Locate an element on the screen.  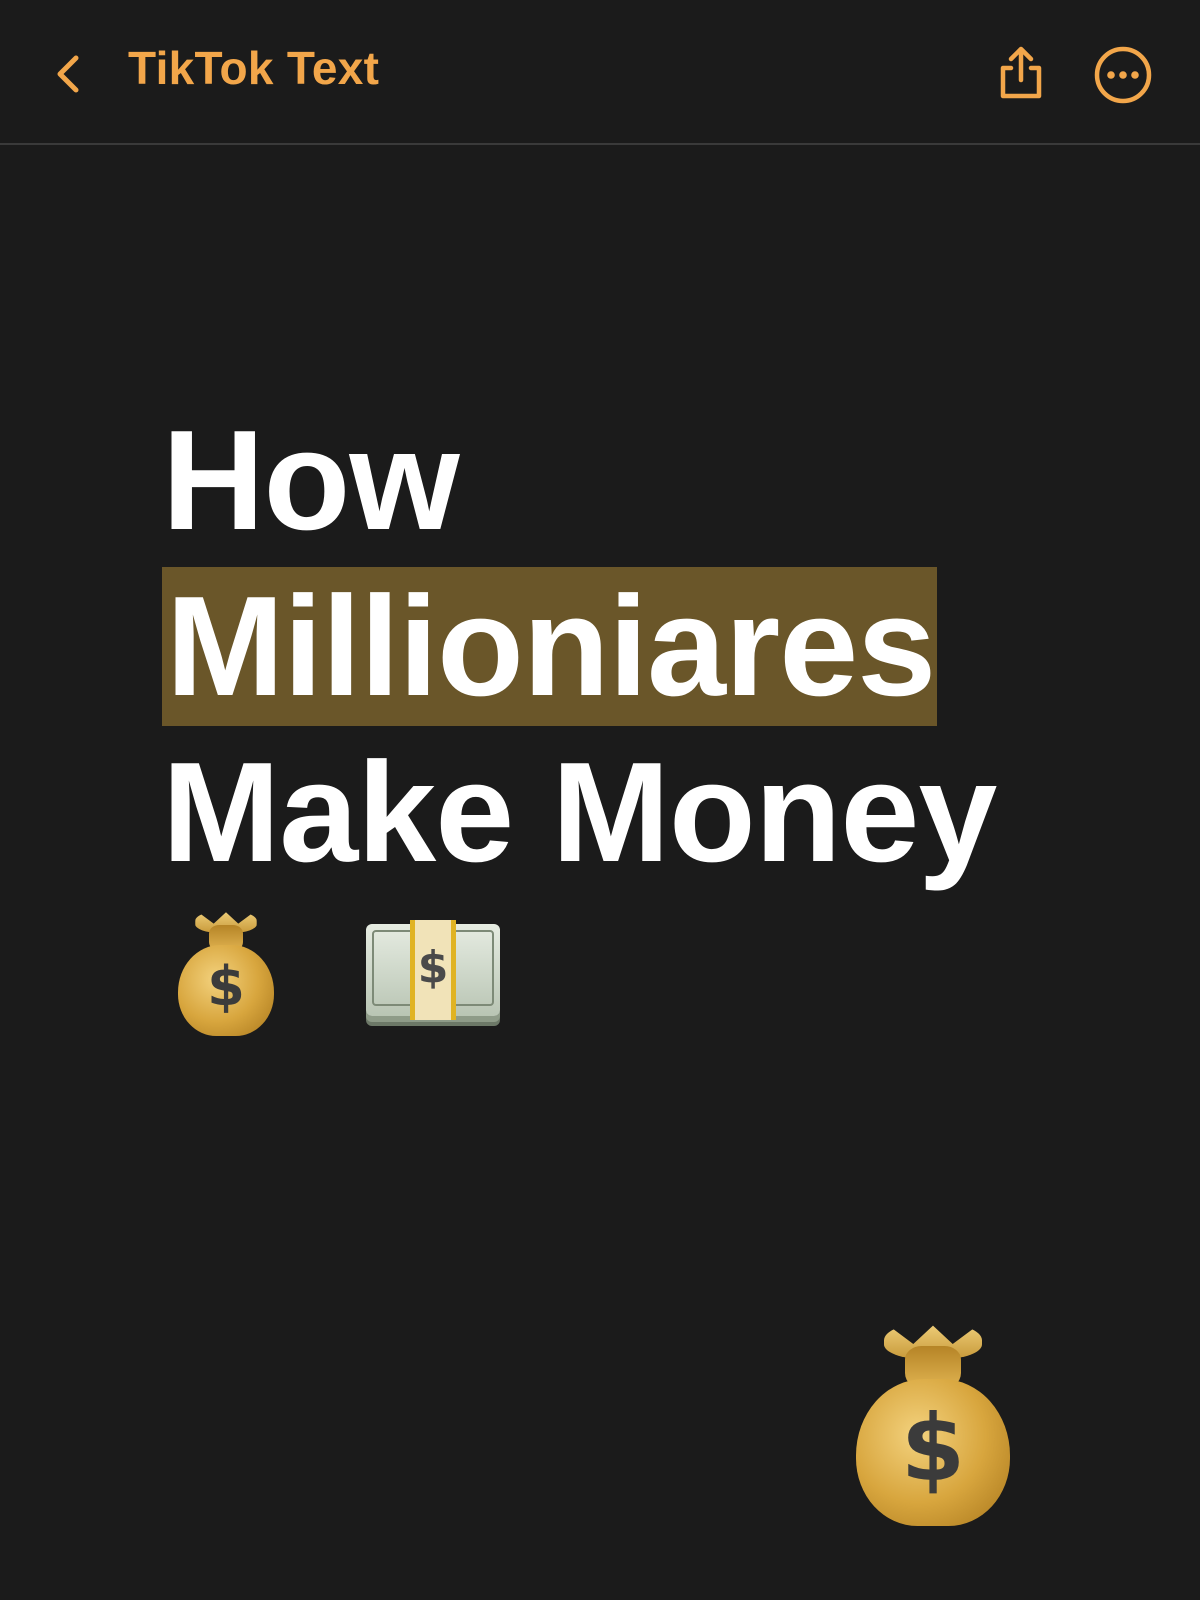
heading-line-1: How is located at coordinates (311, 480).